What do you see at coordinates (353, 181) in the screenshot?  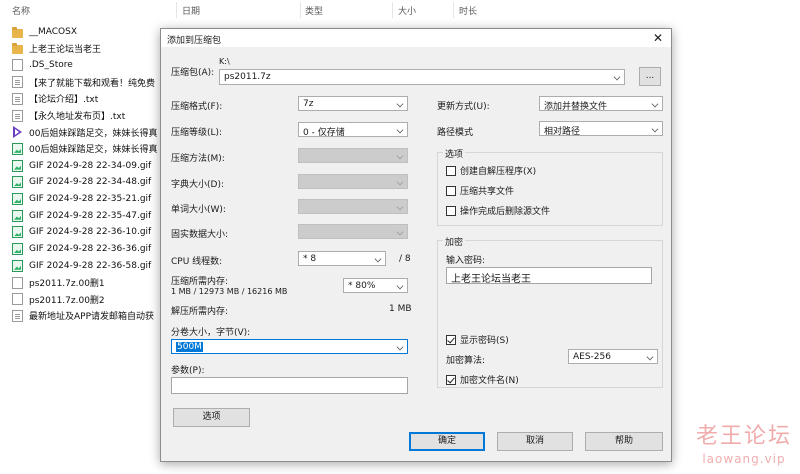 I see `dict-select` at bounding box center [353, 181].